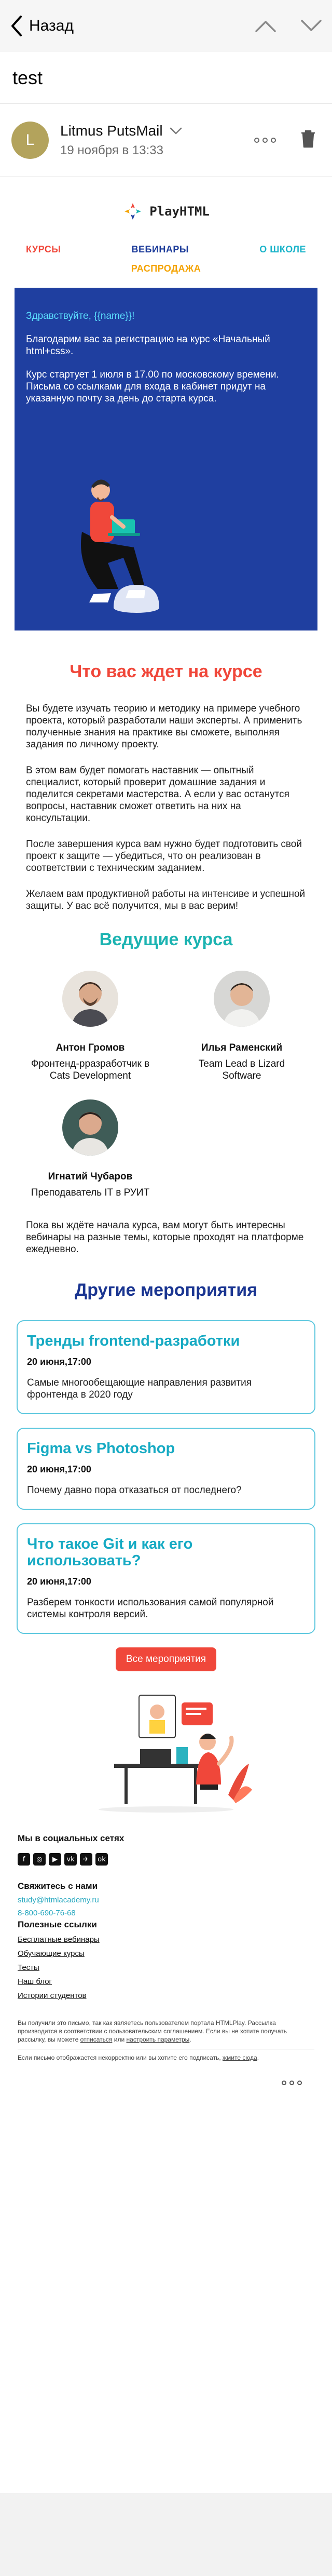 This screenshot has width=332, height=2576. Describe the element at coordinates (308, 140) in the screenshot. I see `trash-icon` at that location.